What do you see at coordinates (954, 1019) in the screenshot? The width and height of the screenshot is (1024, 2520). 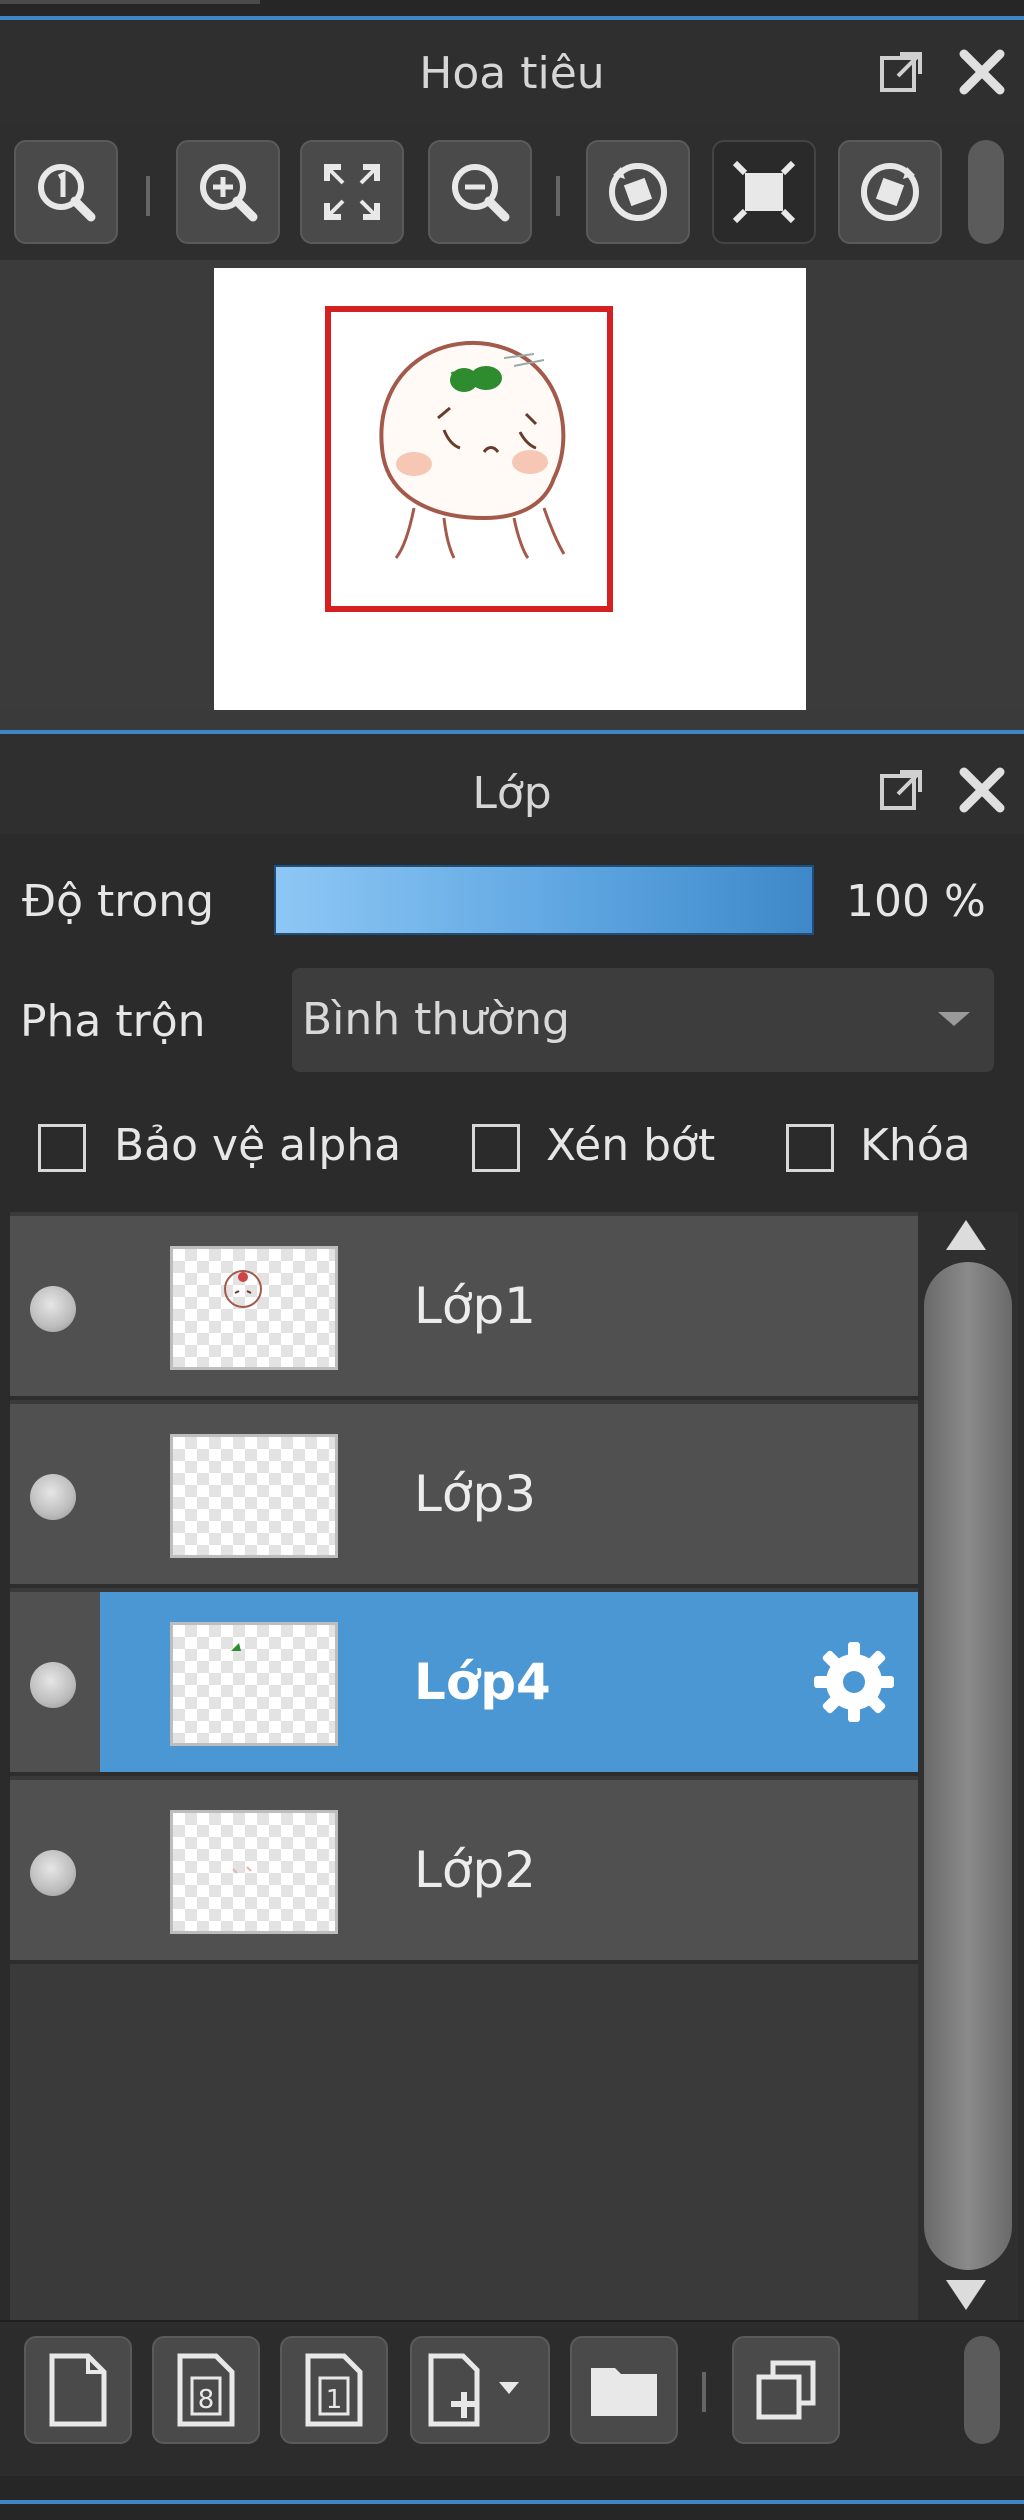 I see `chevron-down-icon` at bounding box center [954, 1019].